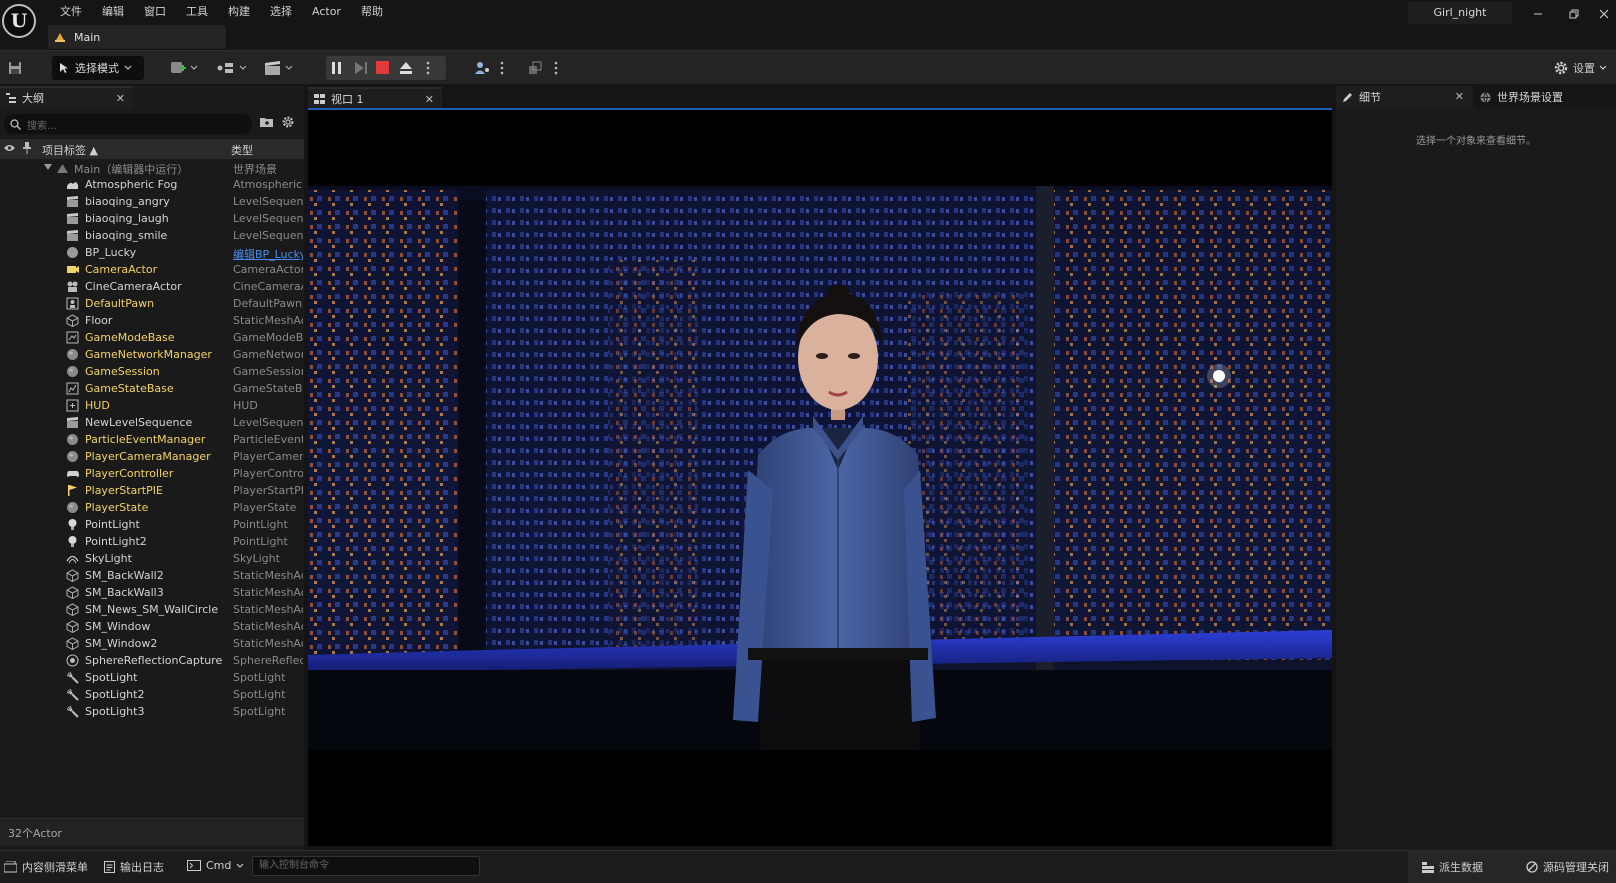  What do you see at coordinates (1603, 68) in the screenshot?
I see `chevron-down-icon` at bounding box center [1603, 68].